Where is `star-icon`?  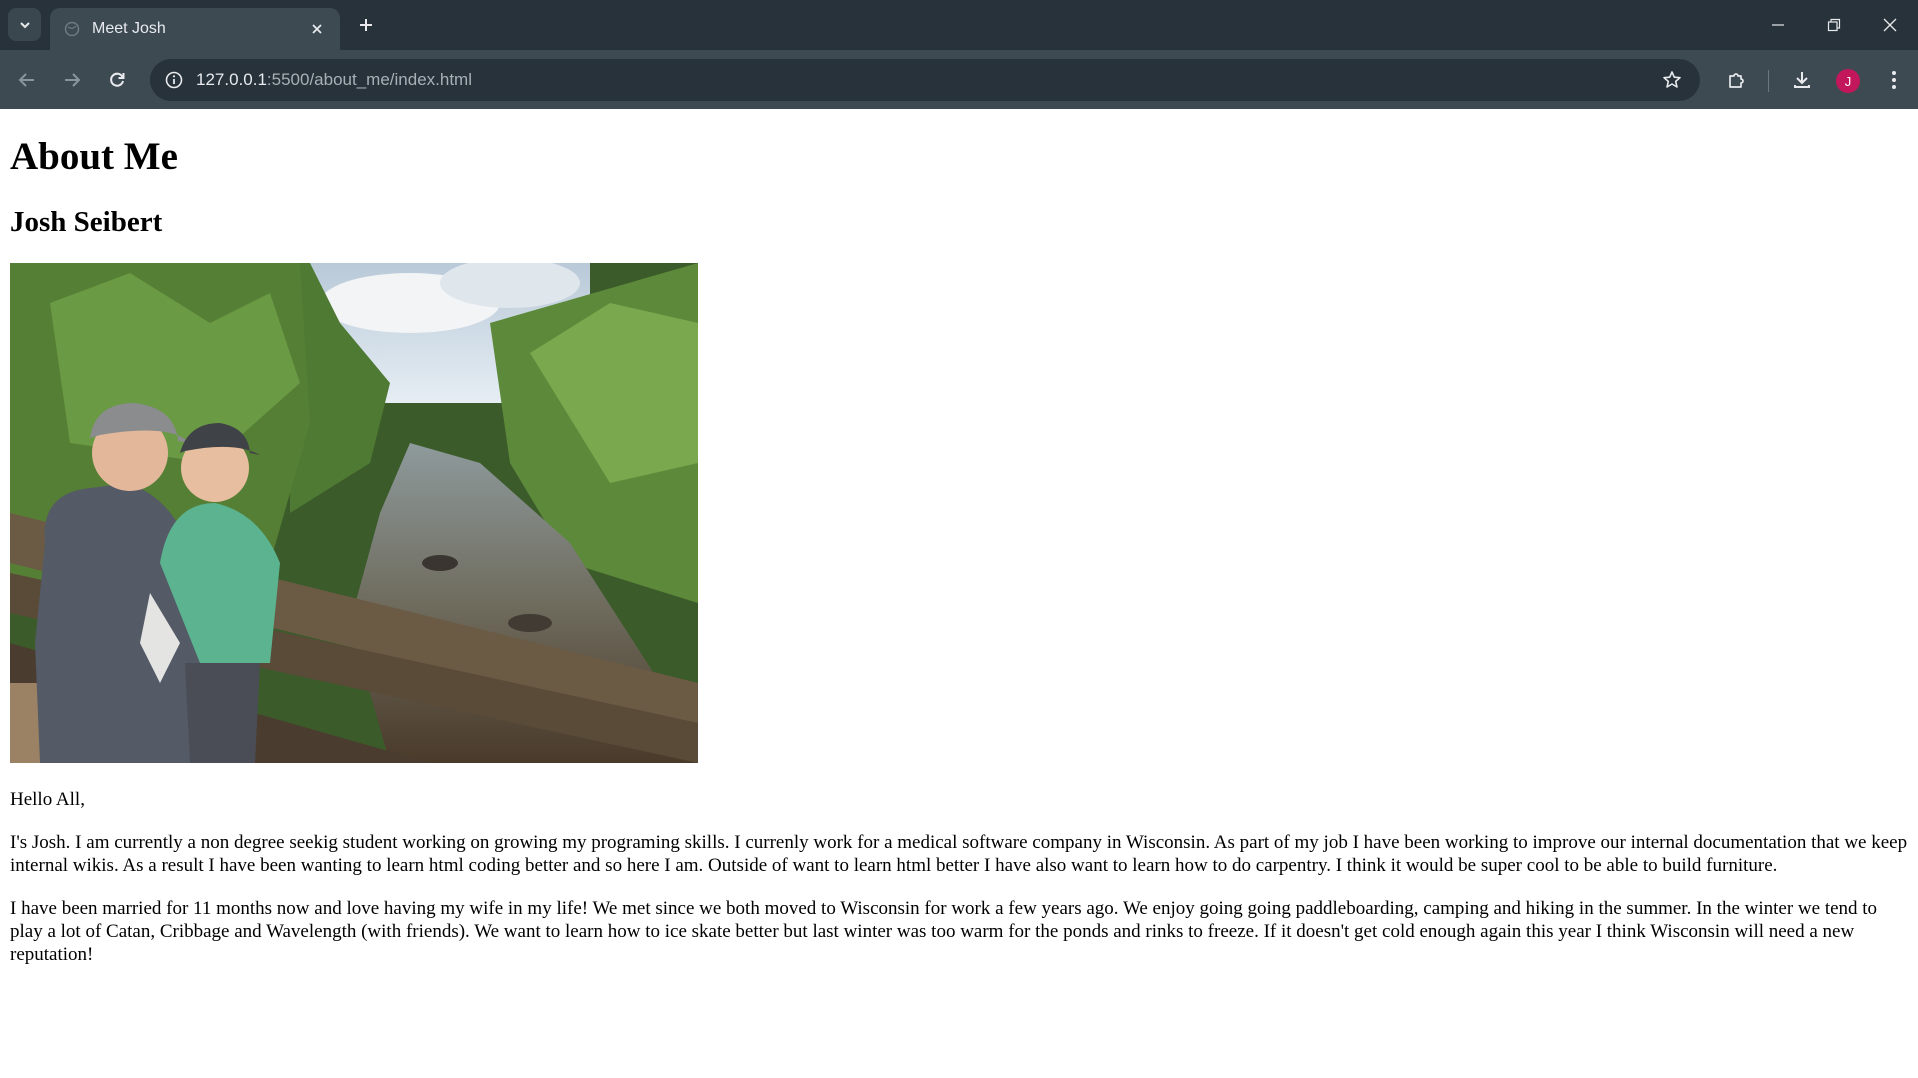 star-icon is located at coordinates (1672, 79).